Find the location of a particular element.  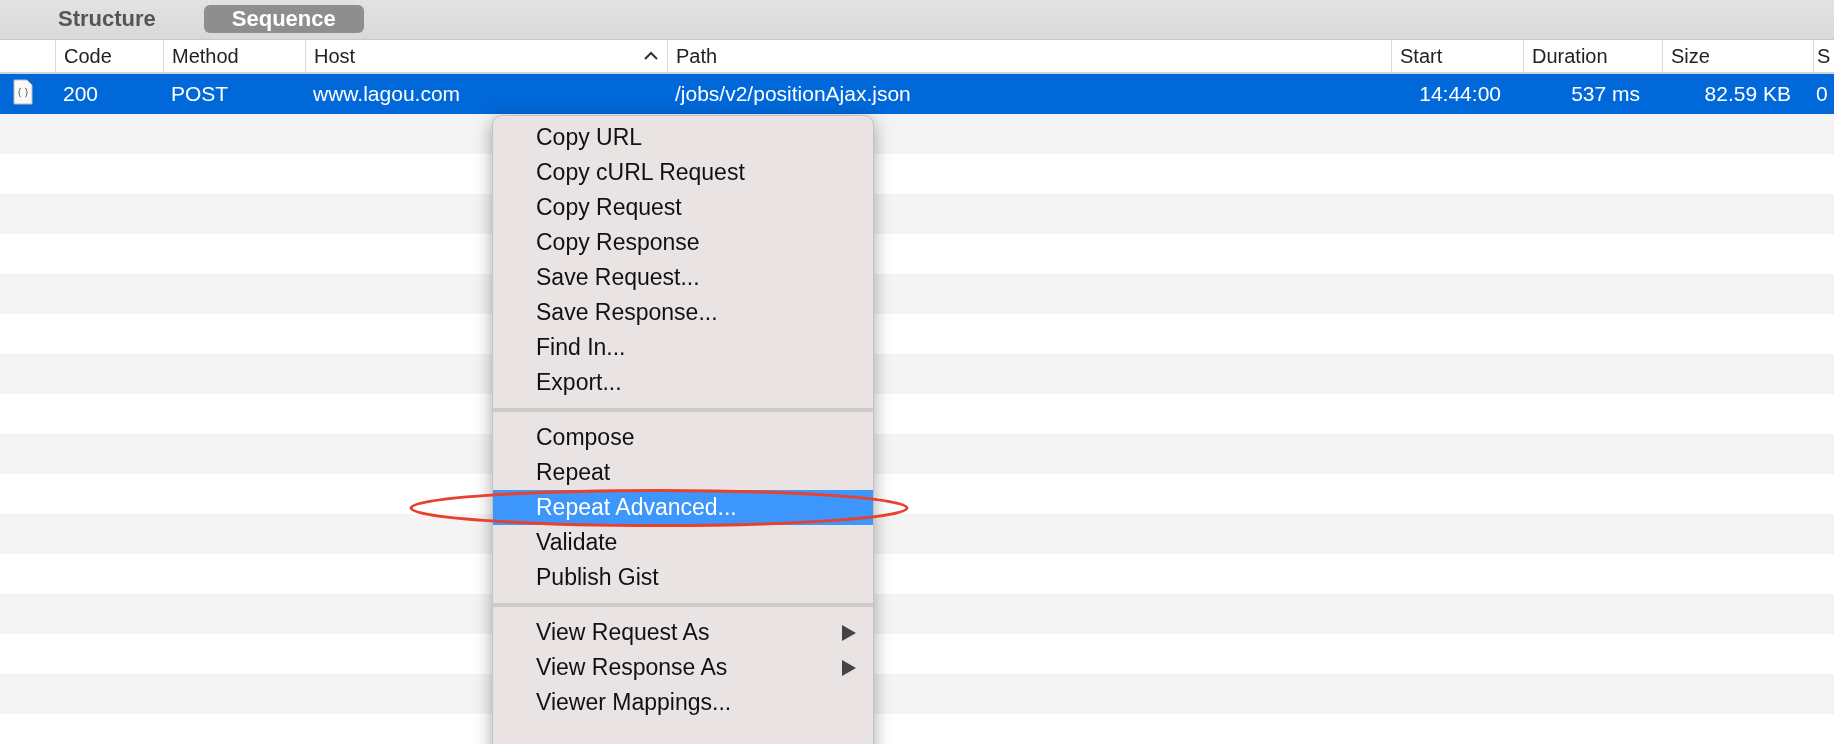

menu-item: Validate is located at coordinates (683, 542).